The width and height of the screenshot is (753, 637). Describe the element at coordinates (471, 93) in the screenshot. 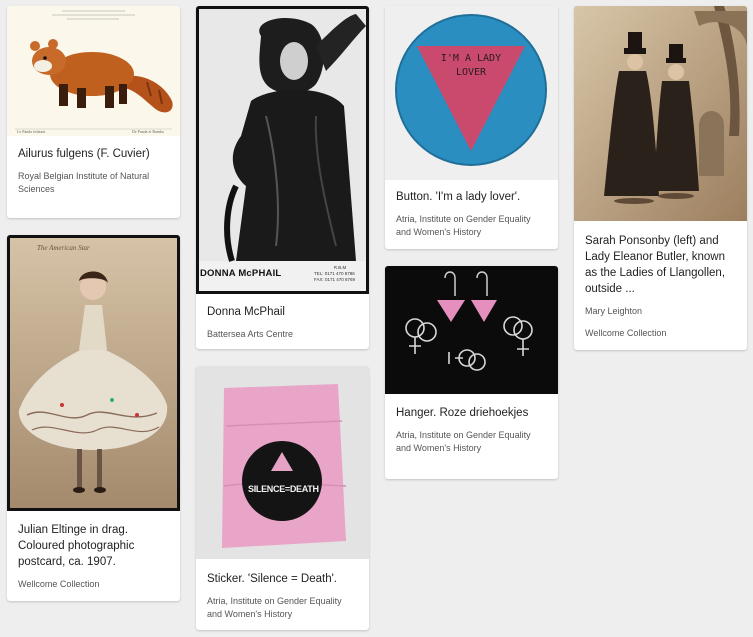

I see `card-image: I'M A LADY LOVER` at that location.